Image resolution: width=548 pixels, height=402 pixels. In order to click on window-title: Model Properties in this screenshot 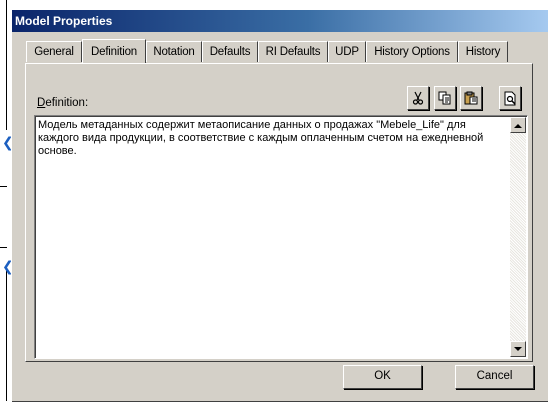, I will do `click(64, 21)`.